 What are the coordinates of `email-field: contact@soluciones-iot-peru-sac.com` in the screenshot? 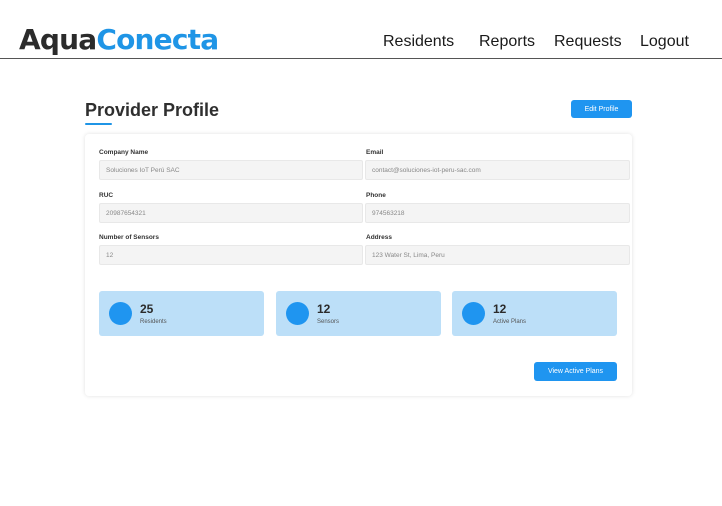 It's located at (497, 170).